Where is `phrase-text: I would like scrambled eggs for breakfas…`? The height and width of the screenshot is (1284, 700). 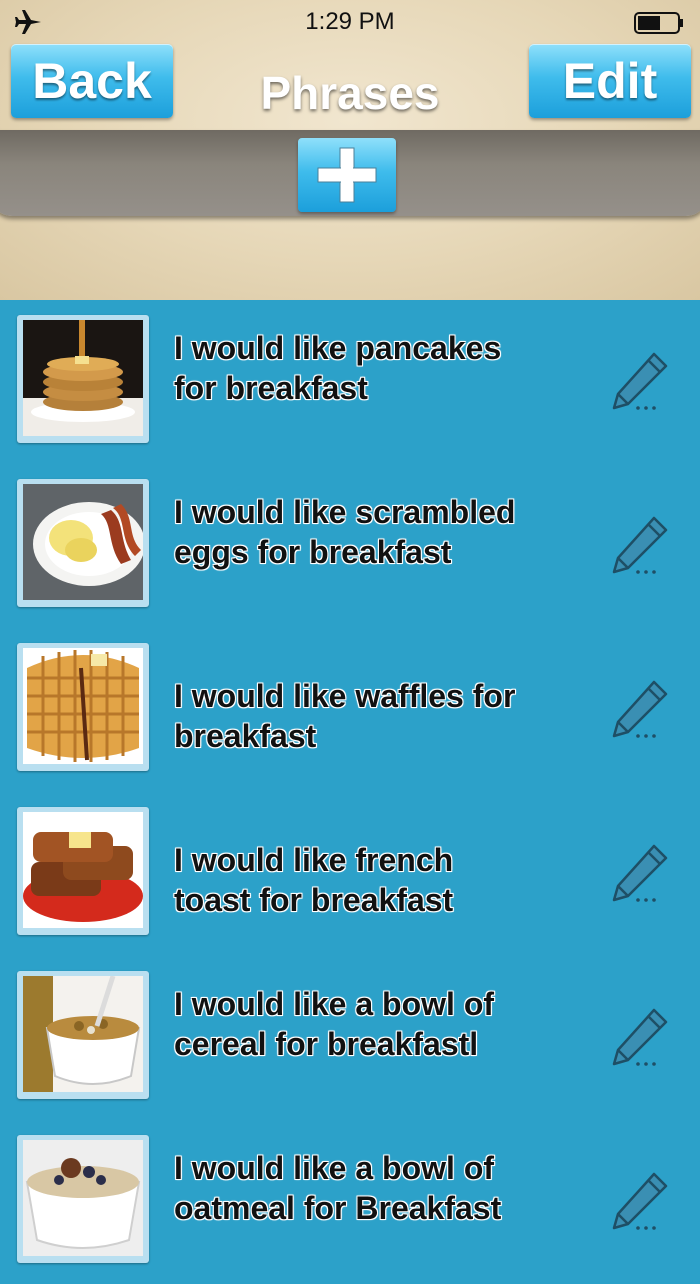
phrase-text: I would like scrambled eggs for breakfas… is located at coordinates (345, 532).